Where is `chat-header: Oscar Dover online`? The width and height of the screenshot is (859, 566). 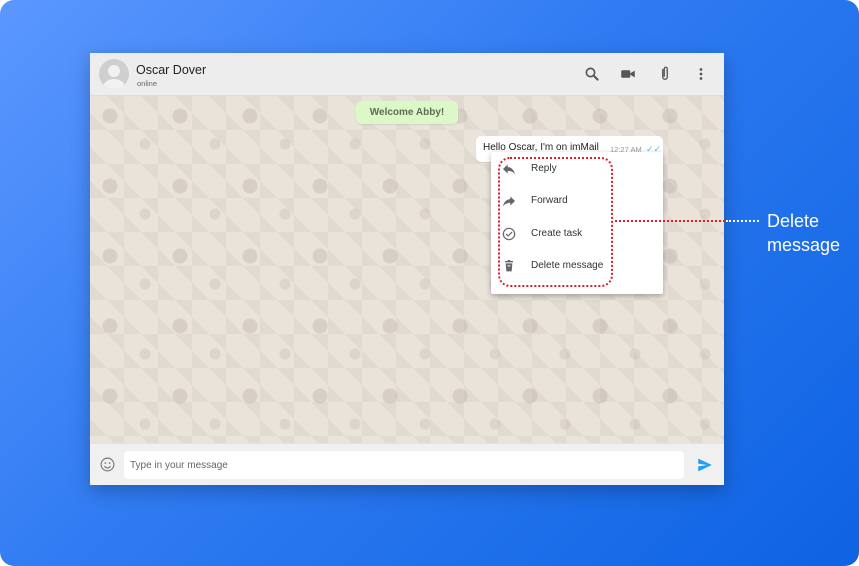
chat-header: Oscar Dover online is located at coordinates (407, 74).